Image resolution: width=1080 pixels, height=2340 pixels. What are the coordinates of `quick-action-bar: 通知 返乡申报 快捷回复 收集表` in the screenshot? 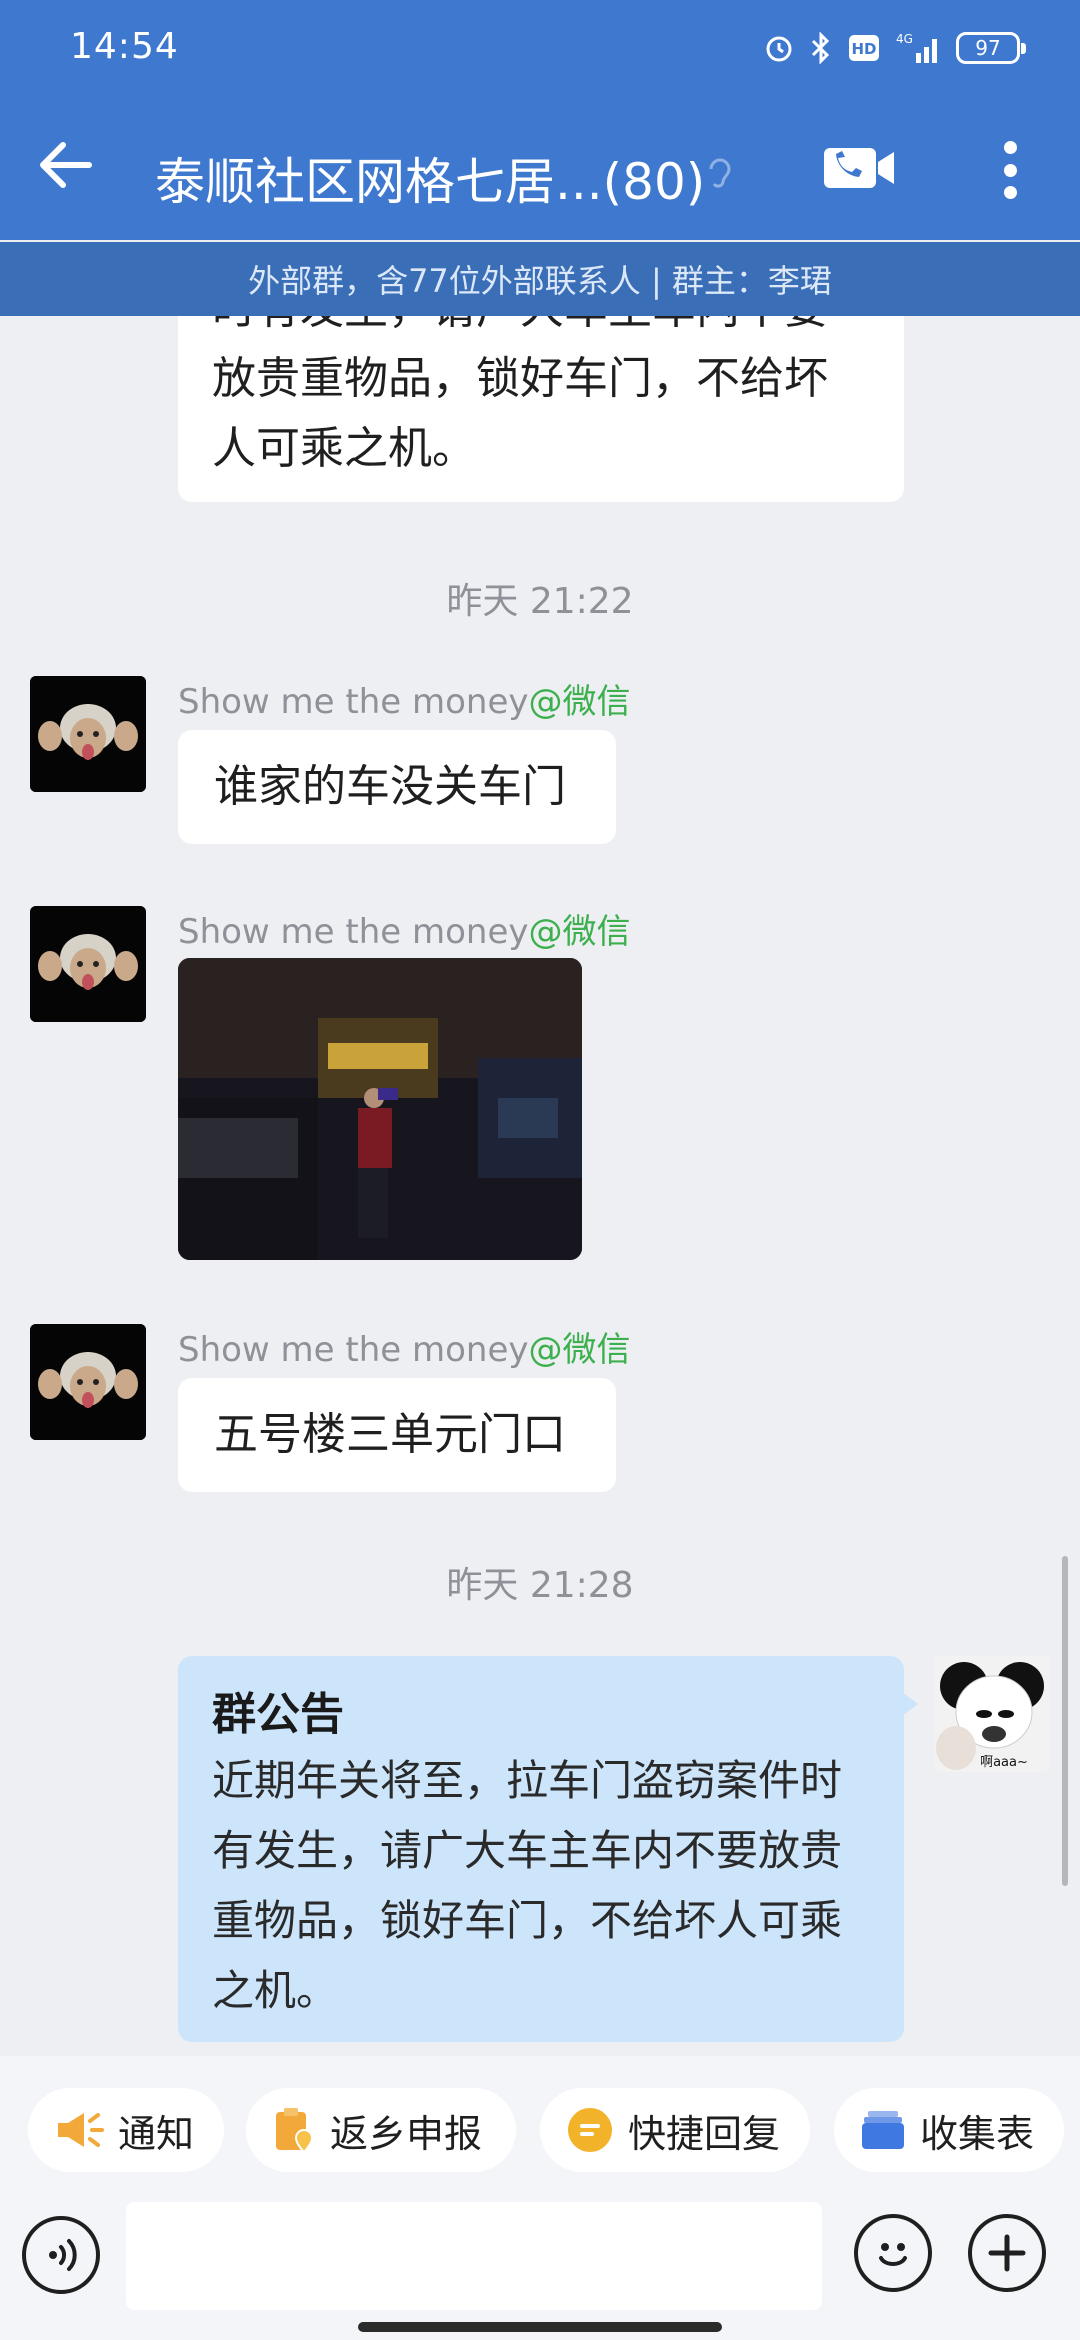 It's located at (540, 2129).